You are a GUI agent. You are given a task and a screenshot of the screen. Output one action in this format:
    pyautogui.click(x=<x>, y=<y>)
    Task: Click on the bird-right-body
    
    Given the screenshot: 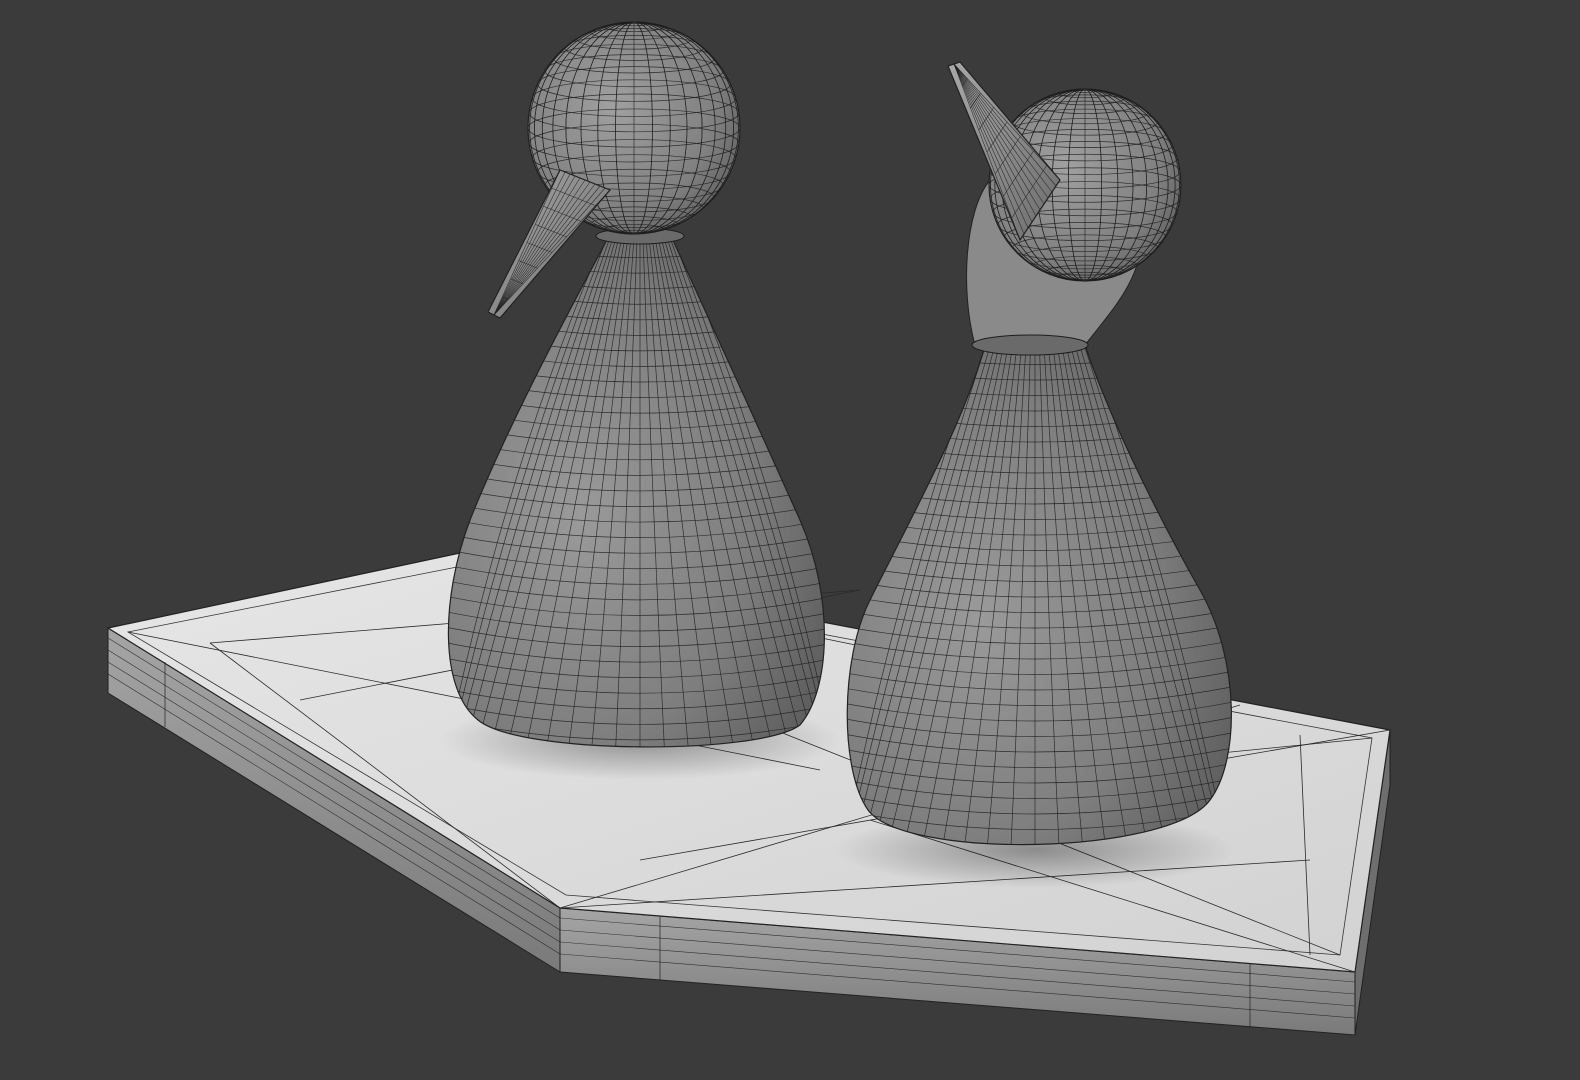 What is the action you would take?
    pyautogui.click(x=1039, y=595)
    